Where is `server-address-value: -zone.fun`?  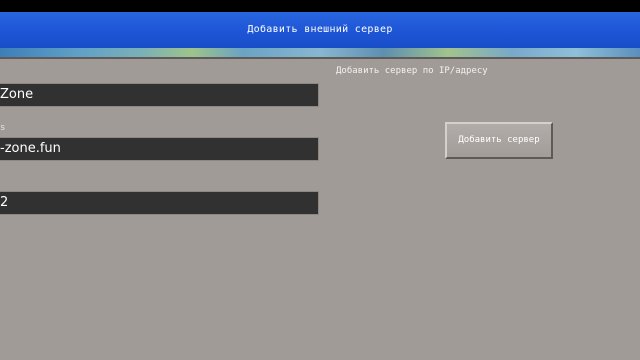
server-address-value: -zone.fun is located at coordinates (30, 148).